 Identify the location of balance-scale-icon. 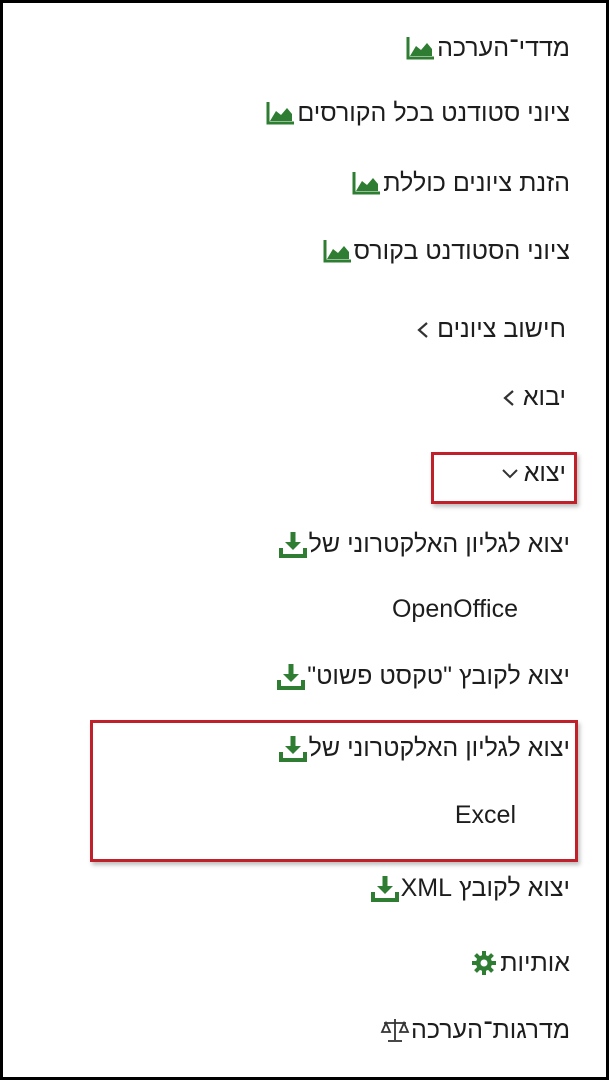
(395, 1030).